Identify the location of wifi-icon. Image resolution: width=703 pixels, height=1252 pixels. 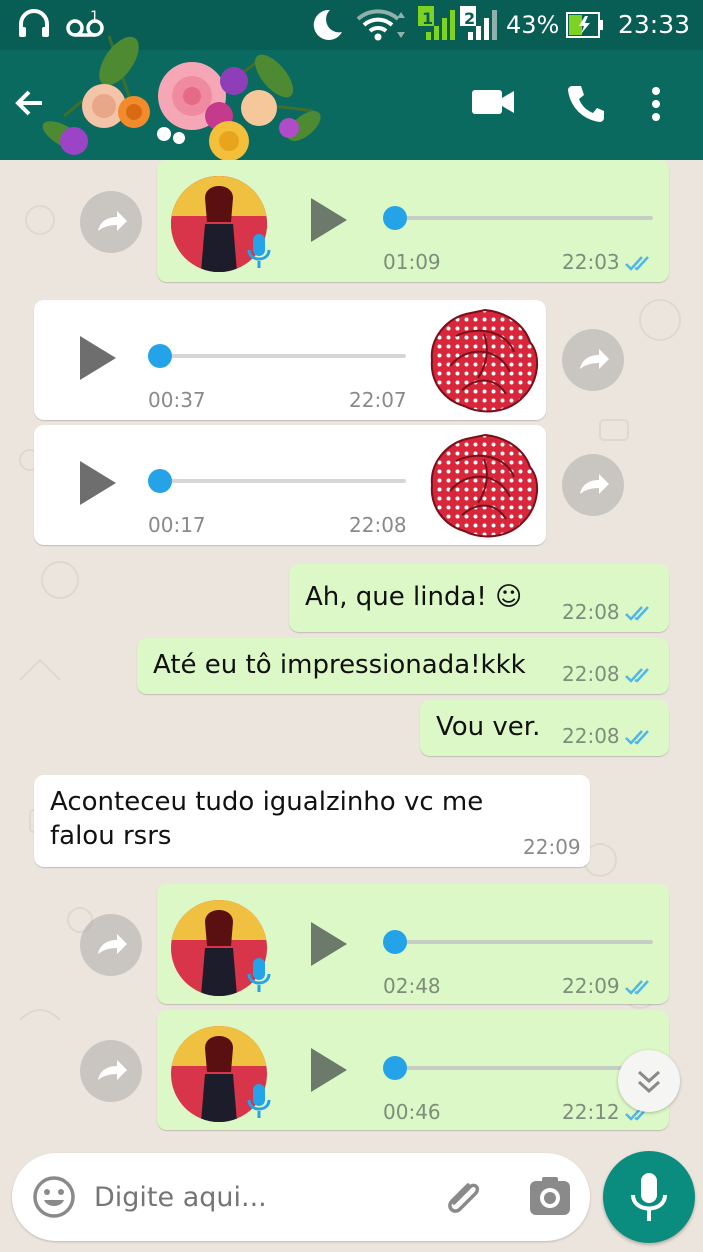
(382, 28).